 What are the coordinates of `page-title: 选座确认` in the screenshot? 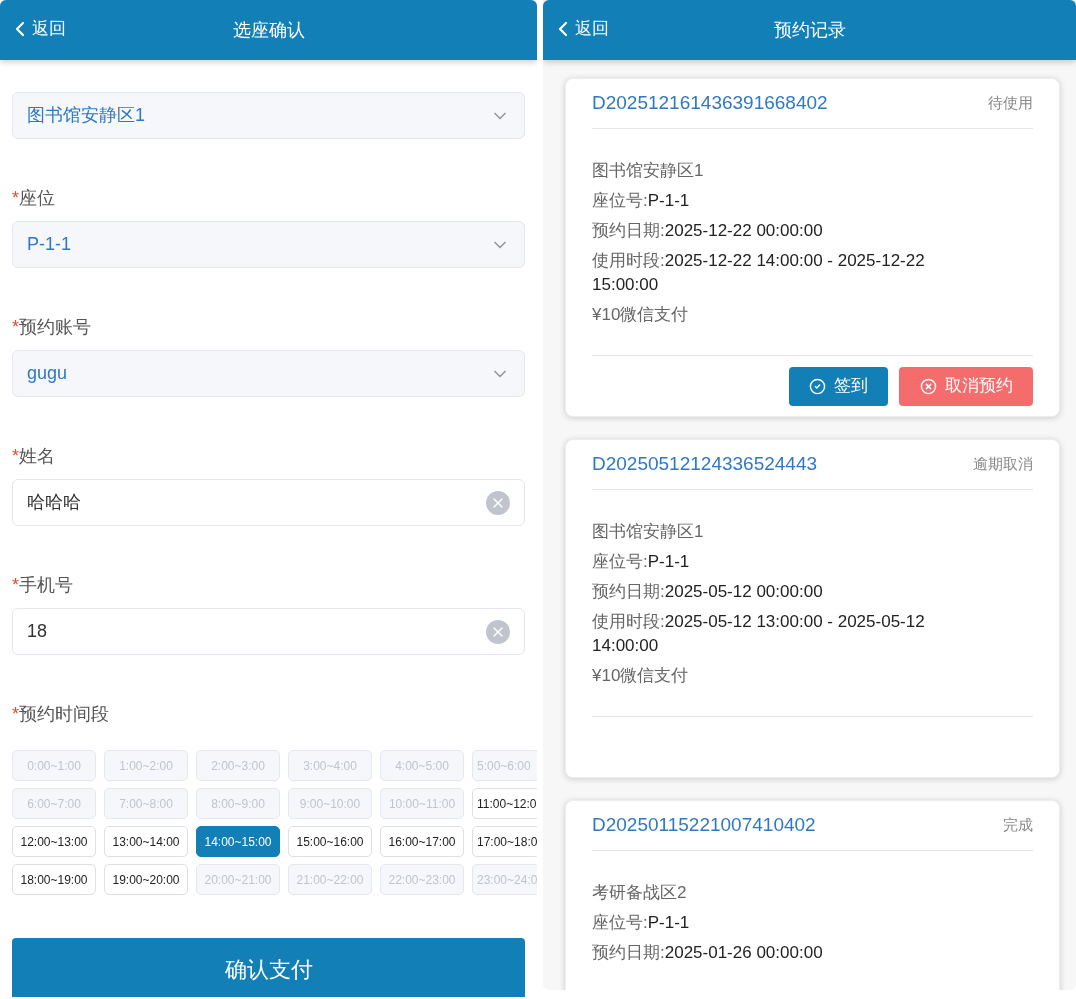 It's located at (268, 30).